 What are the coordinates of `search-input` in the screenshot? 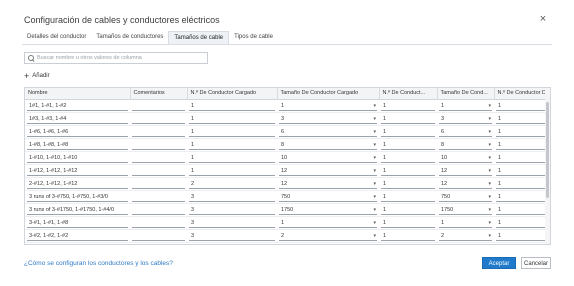 It's located at (122, 58).